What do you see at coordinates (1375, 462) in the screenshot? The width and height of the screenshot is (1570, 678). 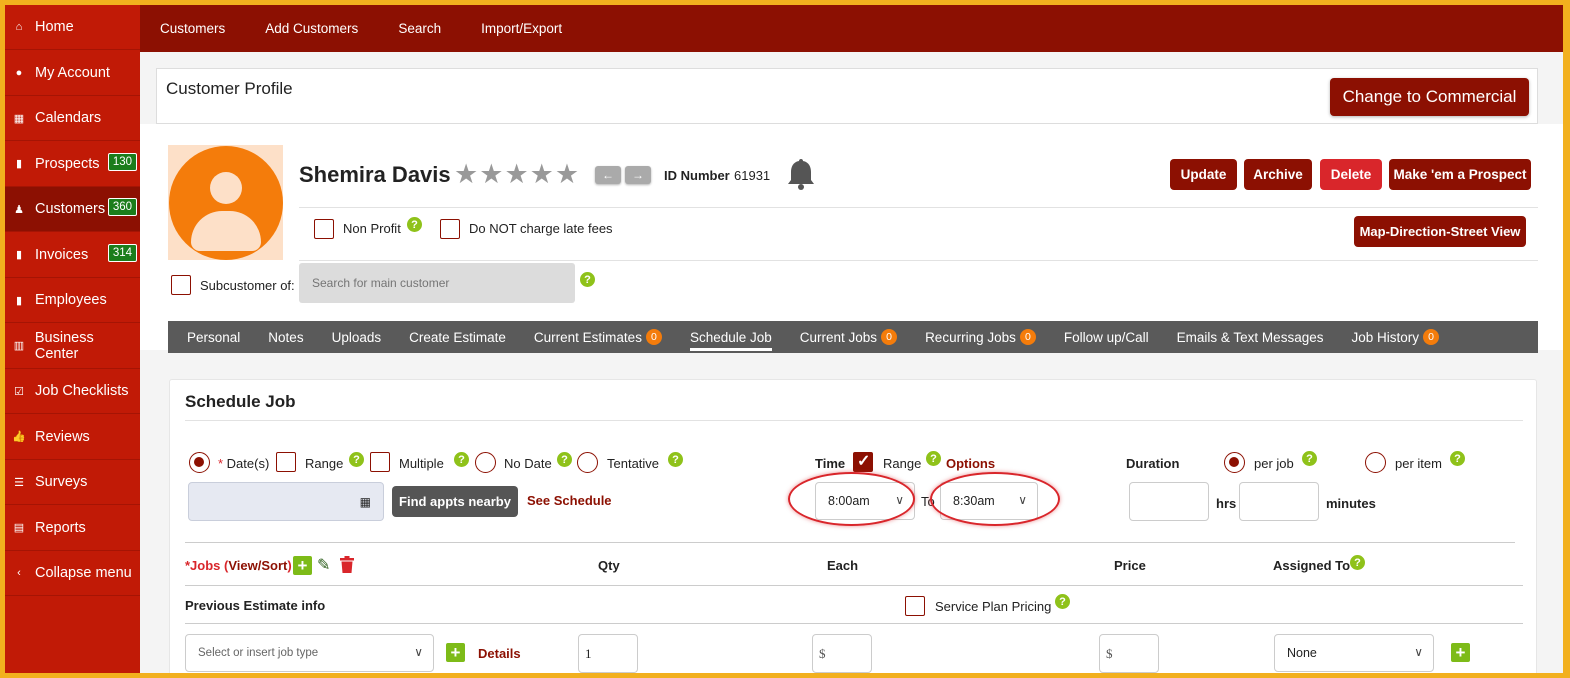 I see `per-item-radio` at bounding box center [1375, 462].